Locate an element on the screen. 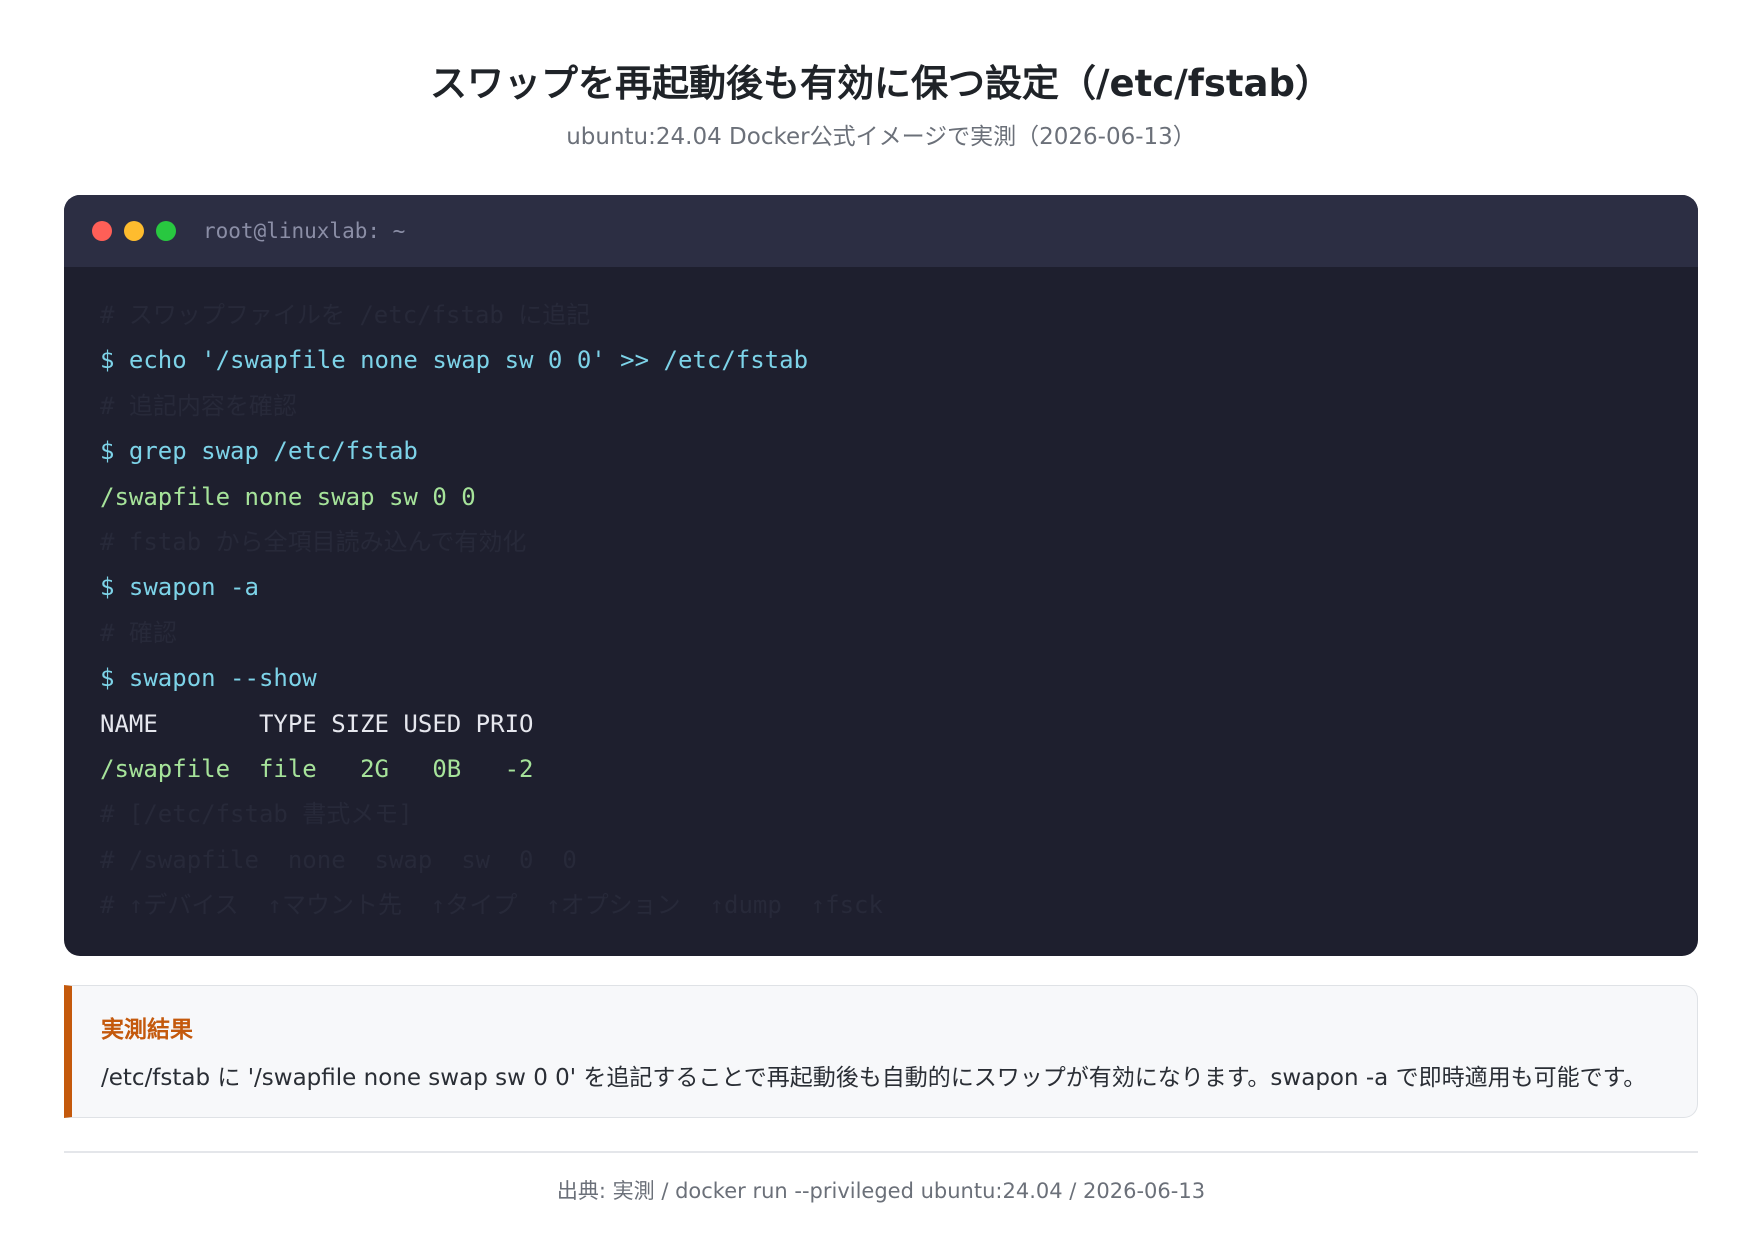 The height and width of the screenshot is (1240, 1756). page-title: スワップを再起動後も有効に保つ設定（/etc/fstab） is located at coordinates (880, 83).